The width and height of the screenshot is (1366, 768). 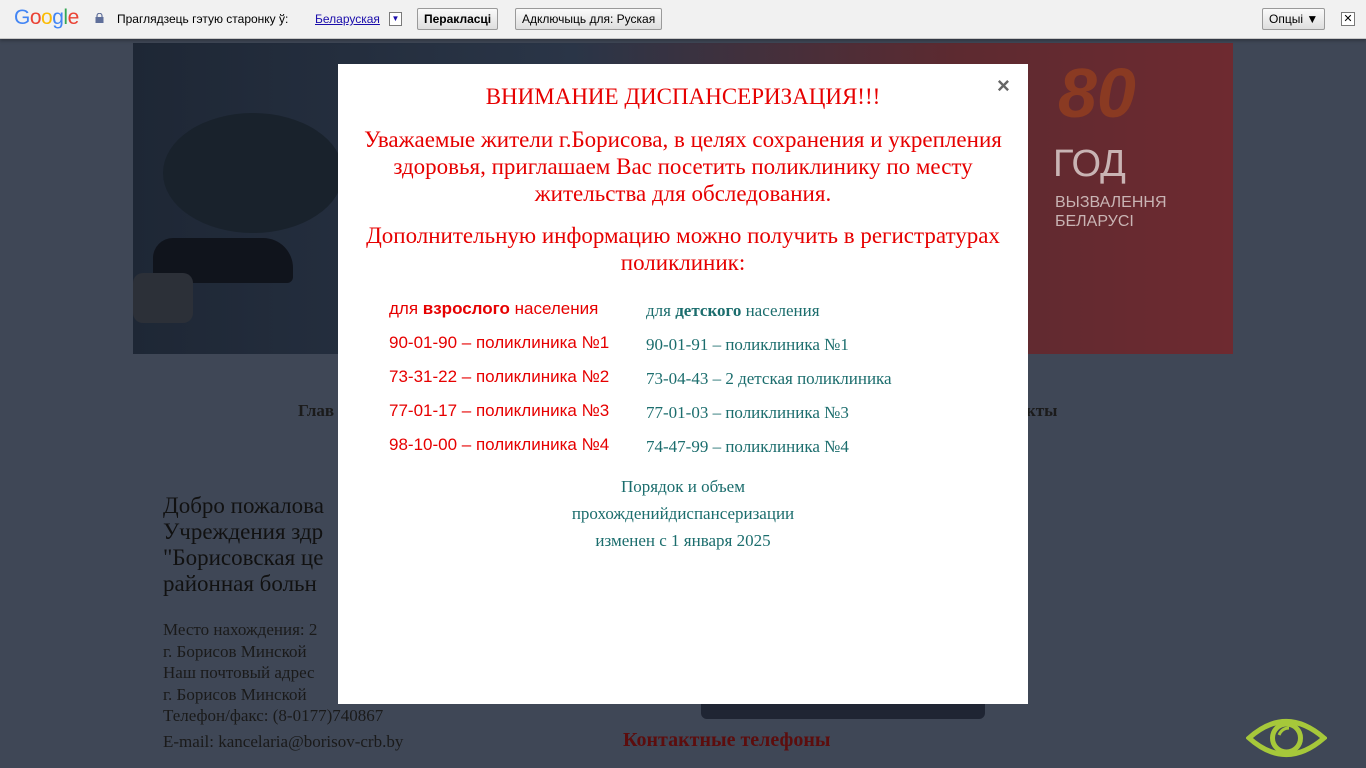 I want to click on banner-number: 80, so click(x=1097, y=93).